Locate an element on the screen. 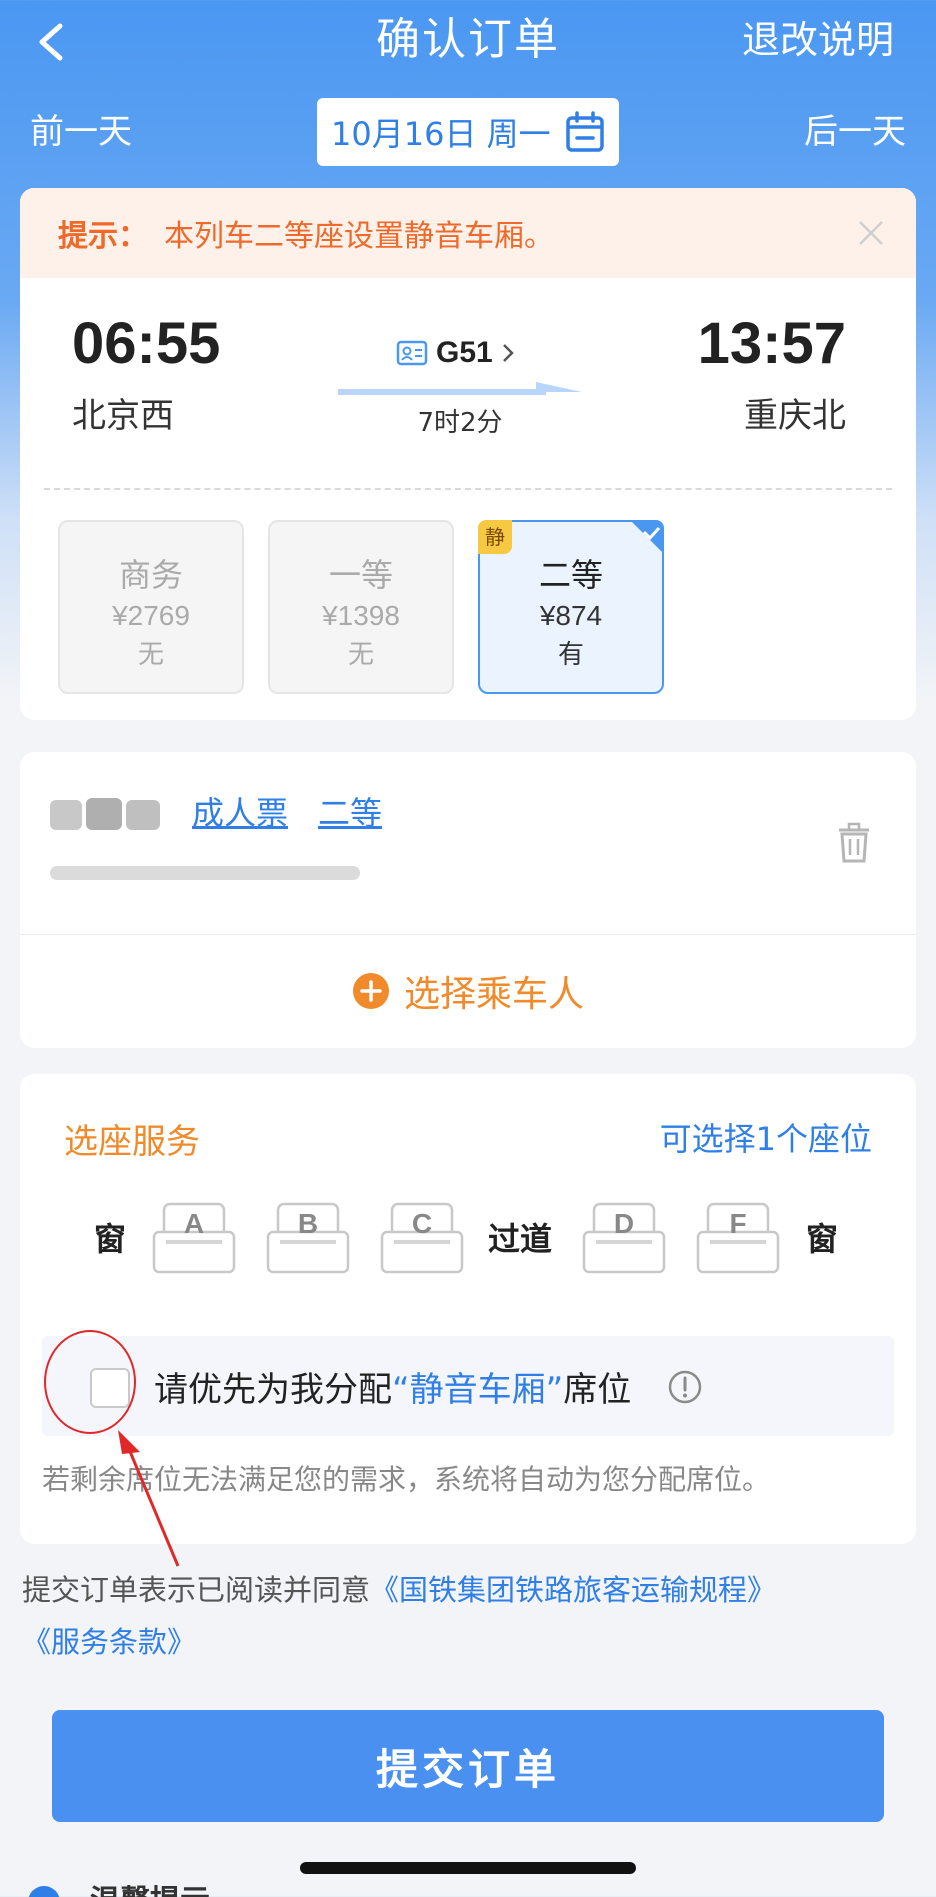 The height and width of the screenshot is (1897, 936). quiet-car-label: 请优先为我分配“静音车厢”席位 is located at coordinates (392, 1386).